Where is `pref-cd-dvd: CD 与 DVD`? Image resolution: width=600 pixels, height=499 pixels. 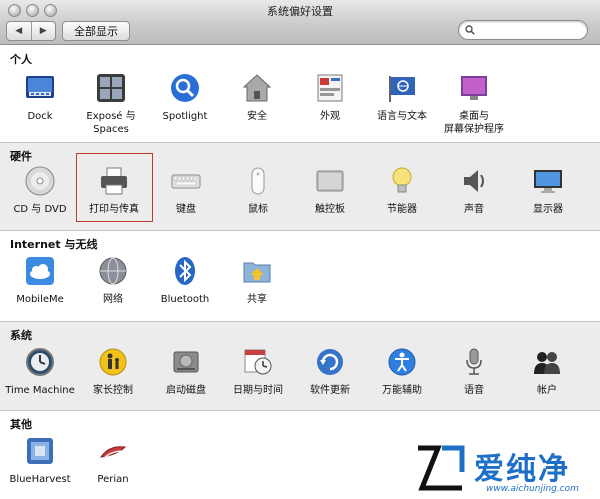
pref-cd-dvd: CD 与 DVD is located at coordinates (40, 190).